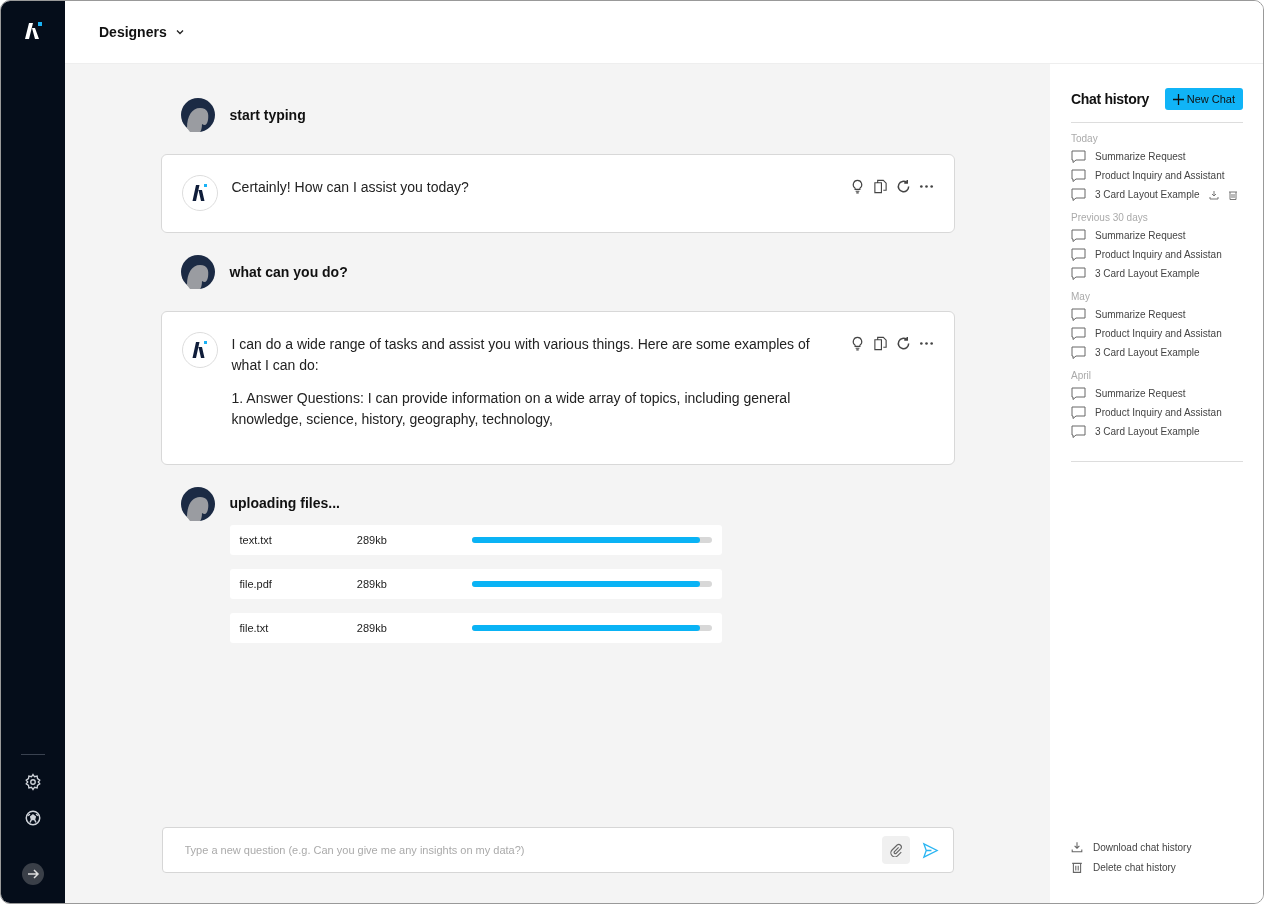 This screenshot has width=1264, height=904. I want to click on new-chat-button: New Chat, so click(1203, 99).